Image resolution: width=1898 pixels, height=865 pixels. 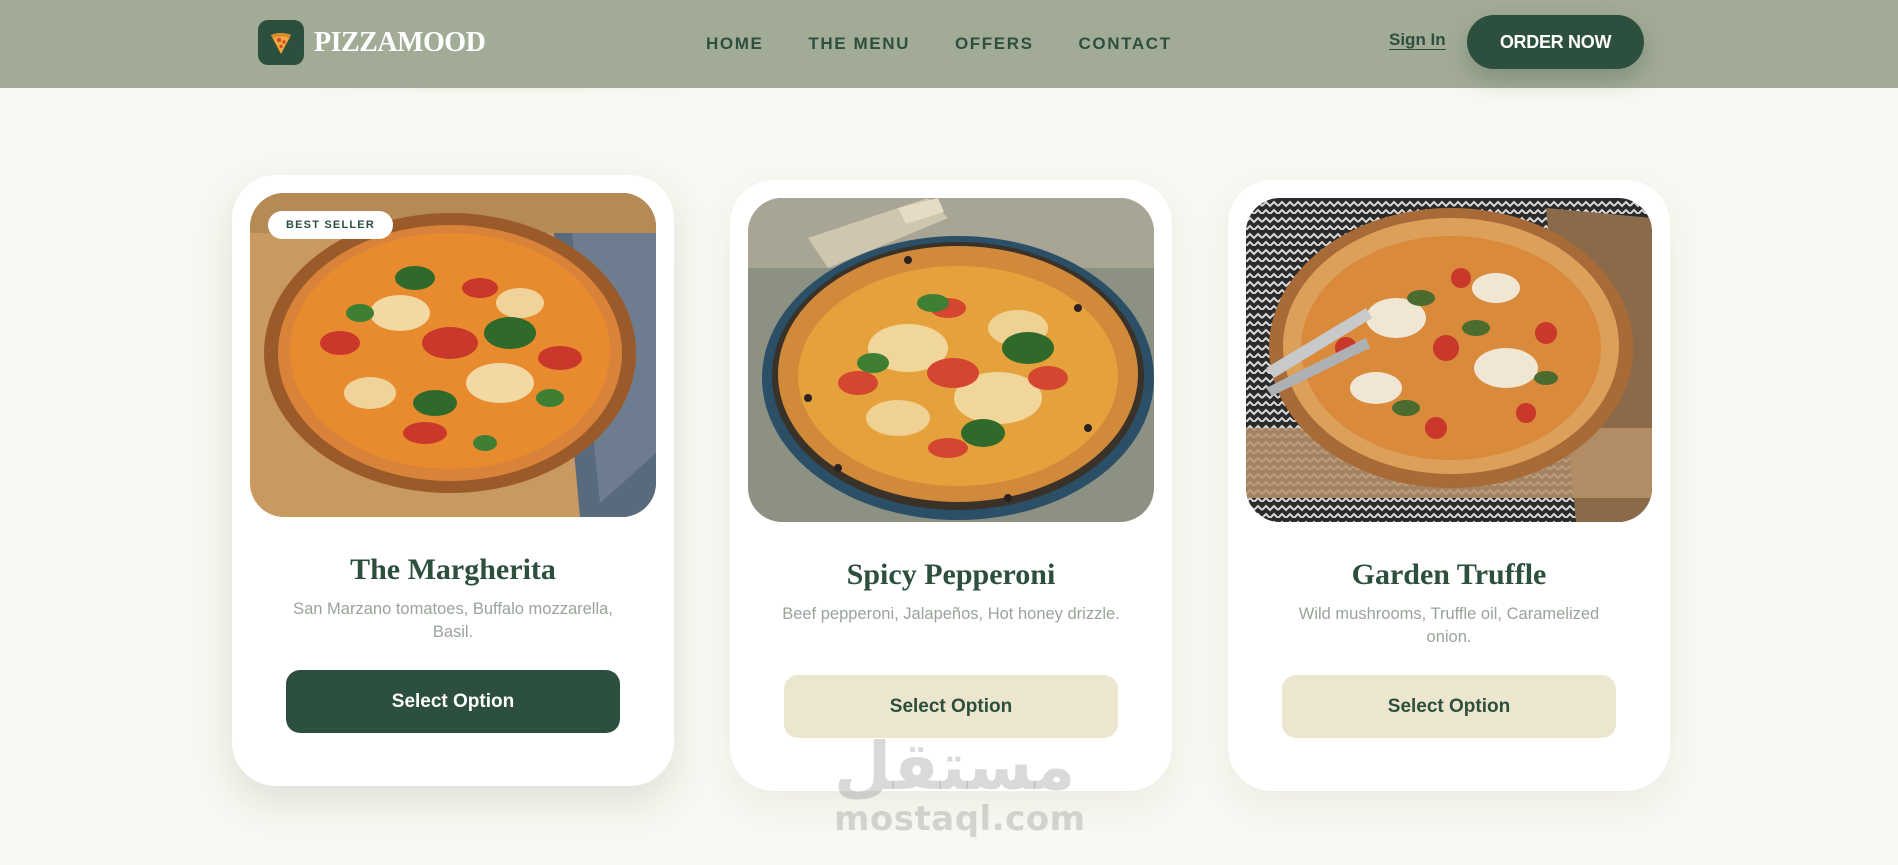 What do you see at coordinates (960, 819) in the screenshot?
I see `watermark-latin: mostaql.com` at bounding box center [960, 819].